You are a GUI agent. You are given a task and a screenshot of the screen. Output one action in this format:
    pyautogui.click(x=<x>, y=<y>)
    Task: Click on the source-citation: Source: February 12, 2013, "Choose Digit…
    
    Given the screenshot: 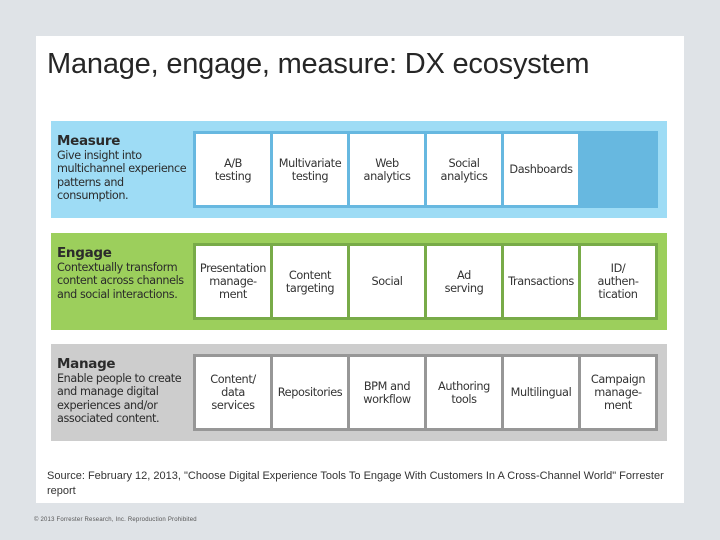 What is the action you would take?
    pyautogui.click(x=355, y=483)
    